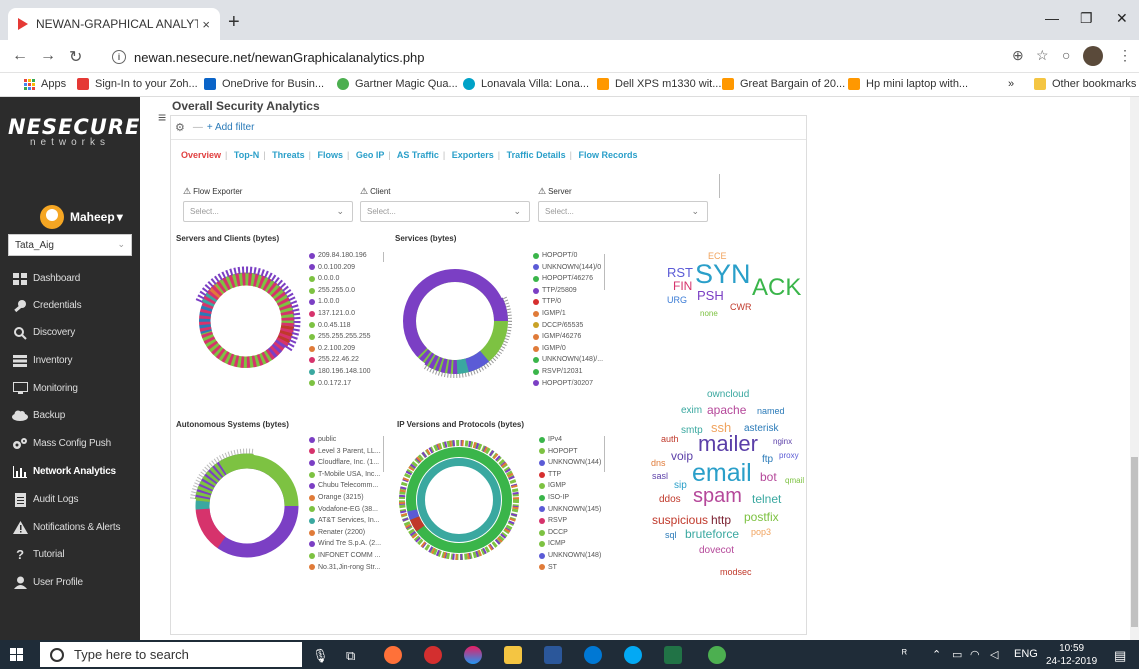 Image resolution: width=1139 pixels, height=669 pixels. I want to click on tab-flows: Flows, so click(330, 155).